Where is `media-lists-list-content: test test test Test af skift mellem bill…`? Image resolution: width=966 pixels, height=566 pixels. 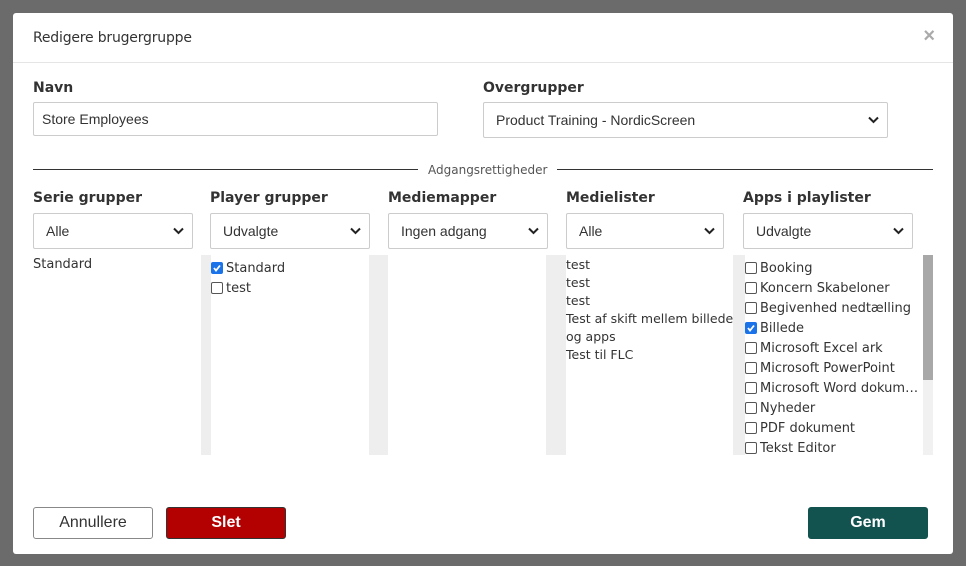
media-lists-list-content: test test test Test af skift mellem bill… is located at coordinates (650, 355).